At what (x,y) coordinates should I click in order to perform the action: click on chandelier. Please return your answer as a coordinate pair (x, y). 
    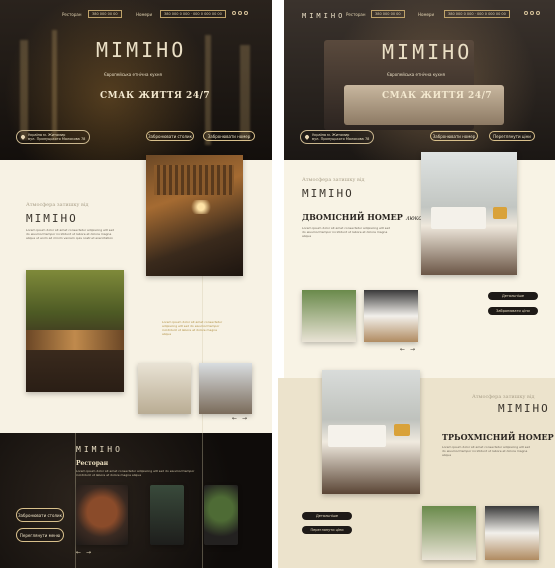
    Looking at the image, I should click on (201, 207).